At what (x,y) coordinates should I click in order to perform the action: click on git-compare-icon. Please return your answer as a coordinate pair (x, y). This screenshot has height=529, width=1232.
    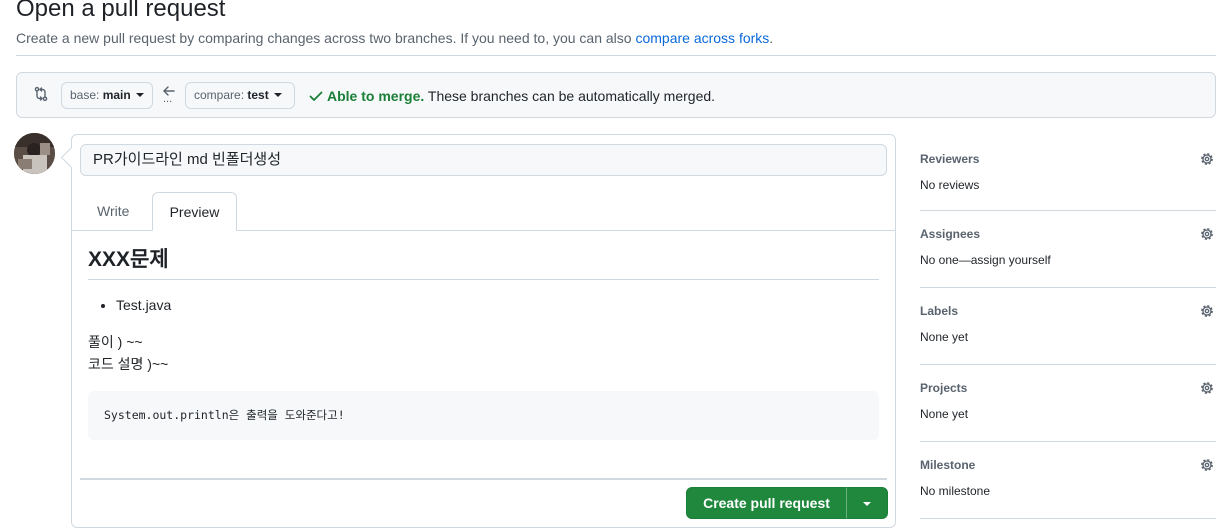
    Looking at the image, I should click on (41, 94).